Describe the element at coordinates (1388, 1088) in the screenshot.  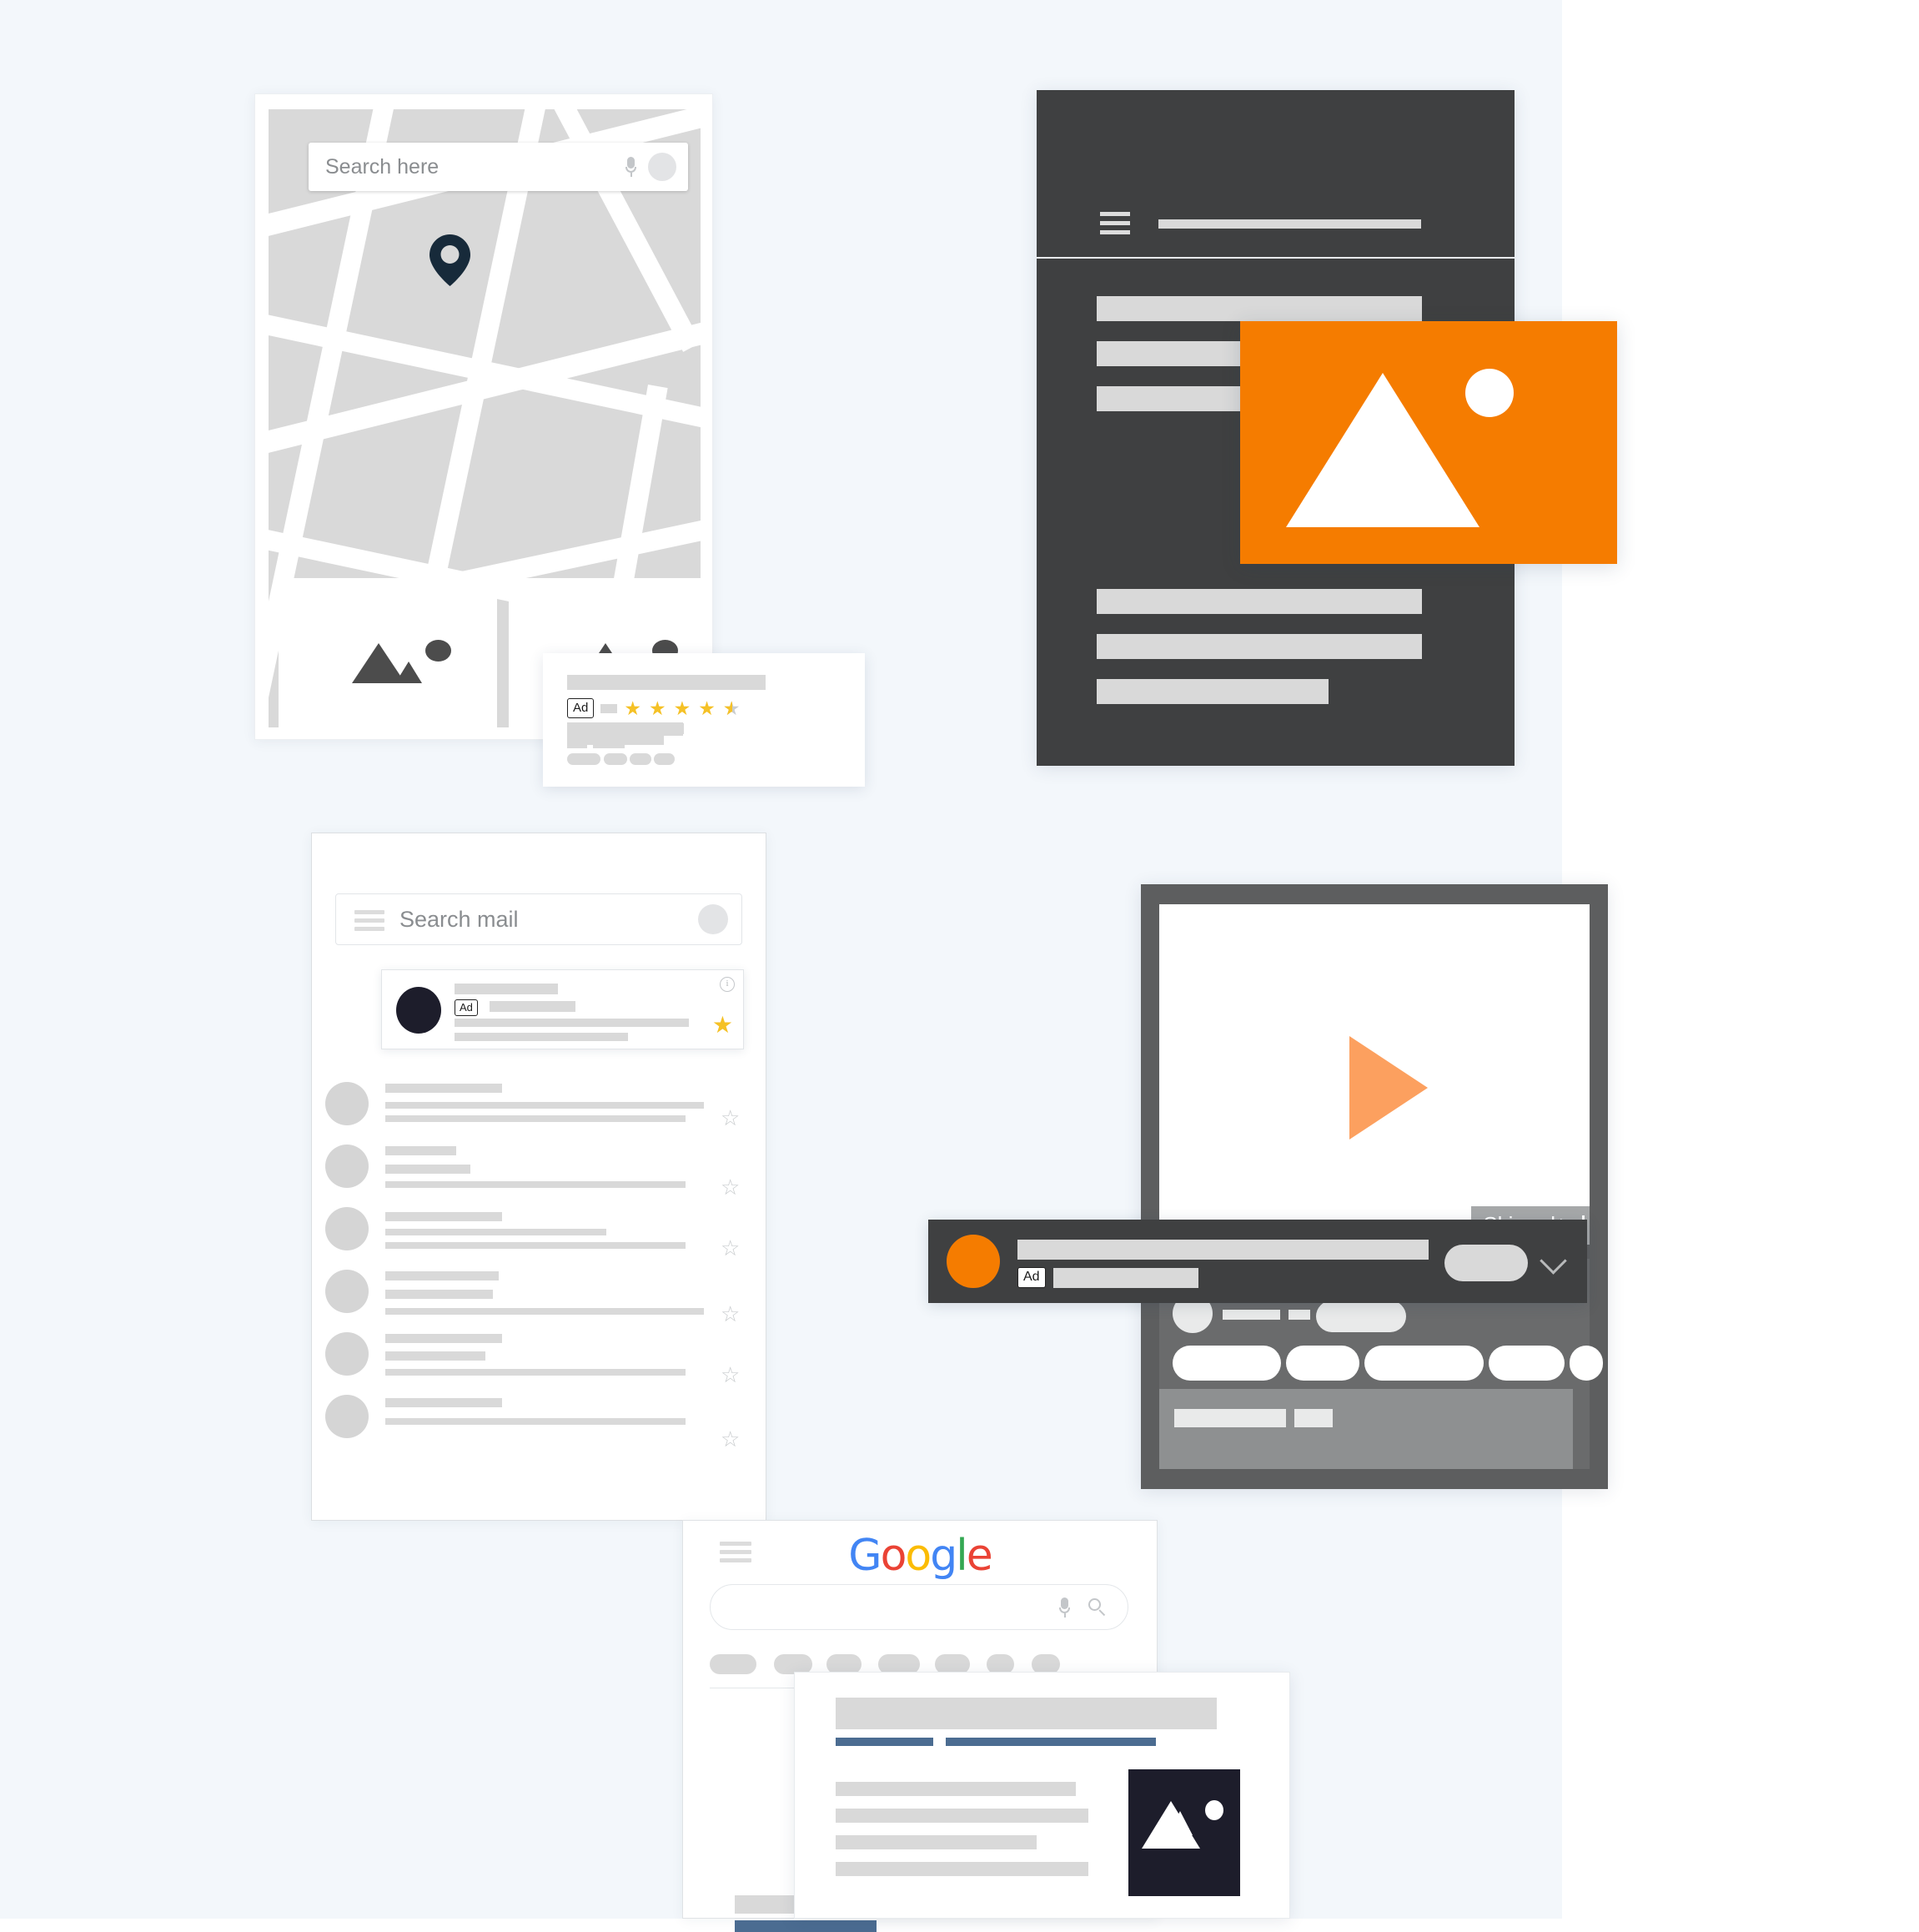
I see `play-button-icon` at that location.